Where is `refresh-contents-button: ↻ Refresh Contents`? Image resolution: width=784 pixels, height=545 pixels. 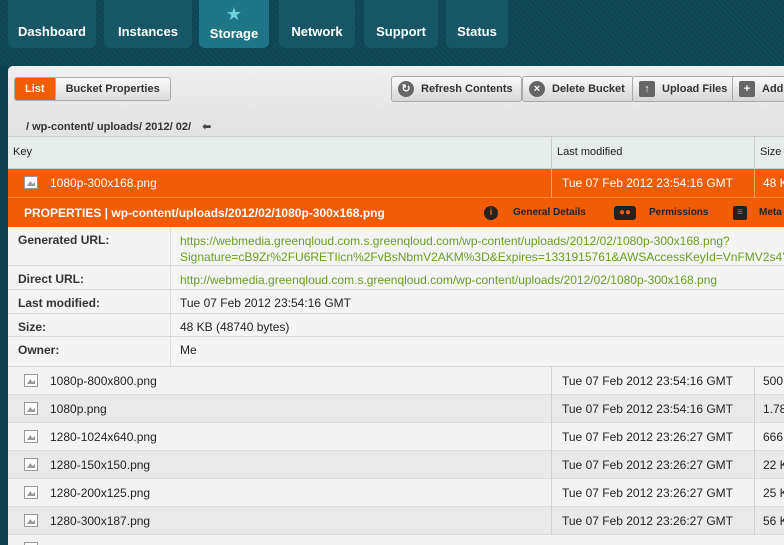 refresh-contents-button: ↻ Refresh Contents is located at coordinates (456, 89).